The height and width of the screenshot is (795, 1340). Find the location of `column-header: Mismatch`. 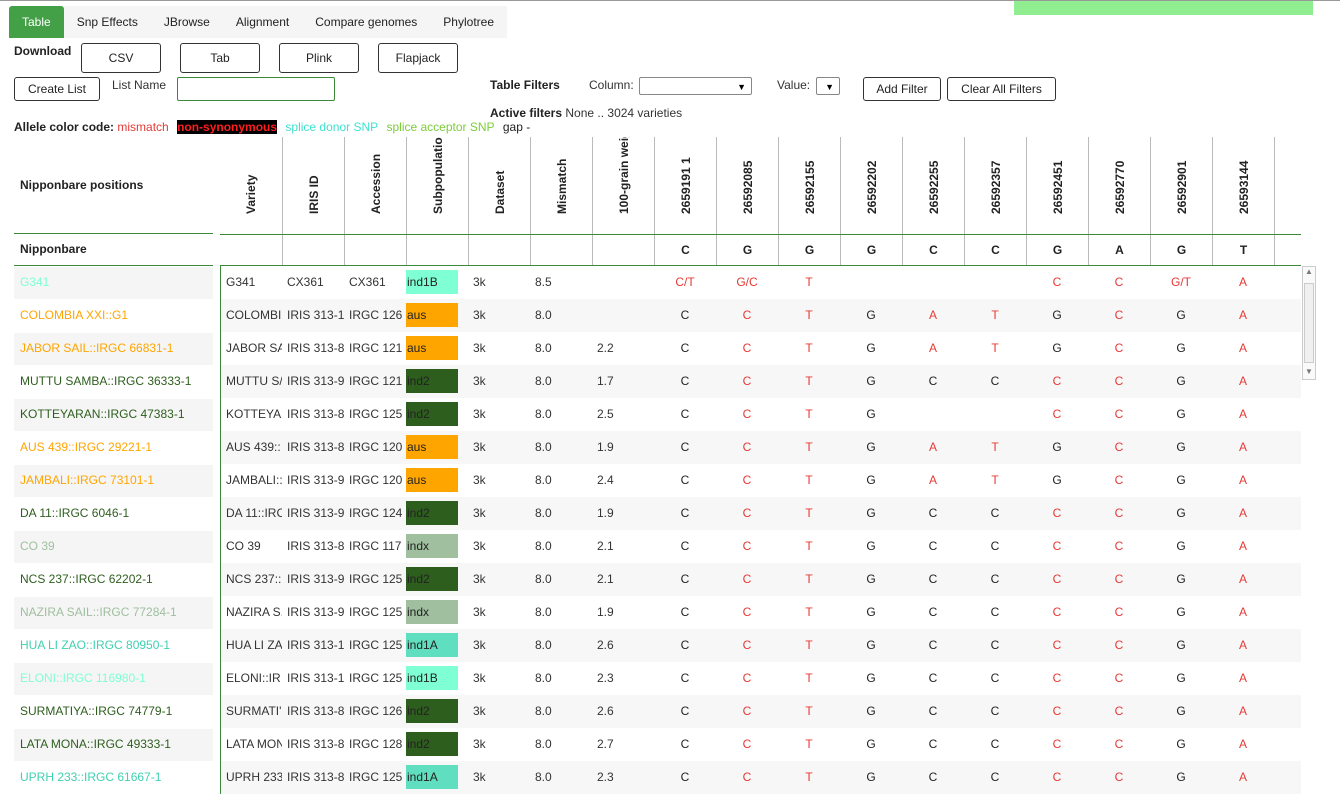

column-header: Mismatch is located at coordinates (561, 185).